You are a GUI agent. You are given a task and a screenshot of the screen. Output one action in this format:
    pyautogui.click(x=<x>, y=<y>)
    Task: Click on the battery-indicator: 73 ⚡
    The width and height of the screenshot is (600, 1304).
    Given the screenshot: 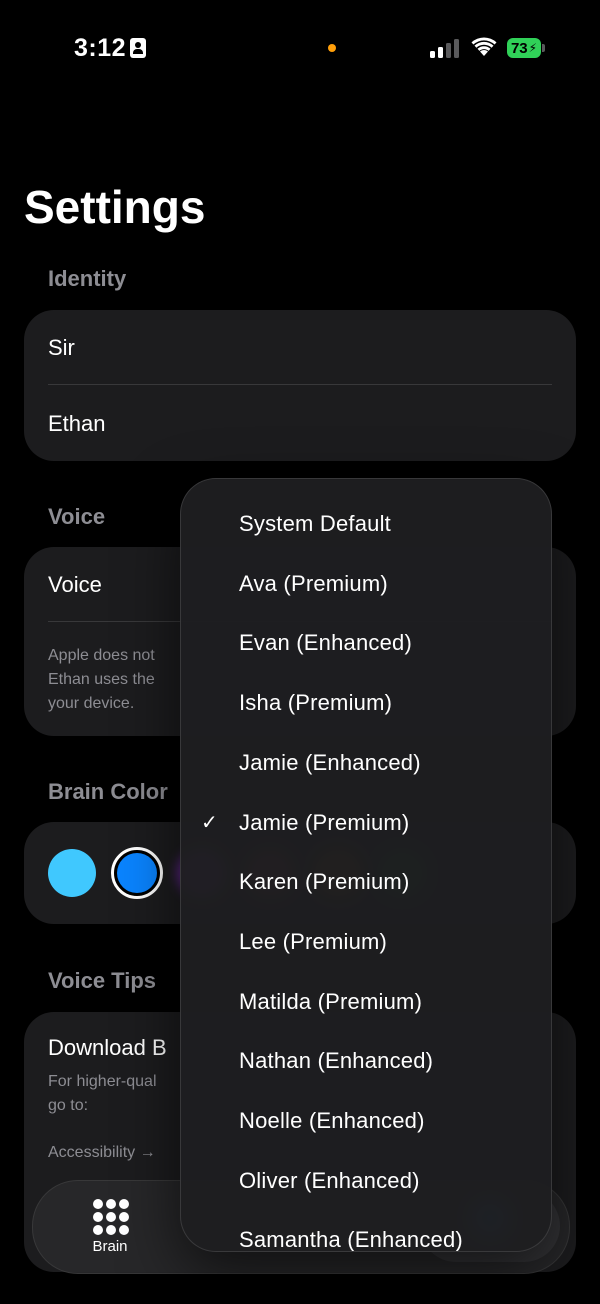 What is the action you would take?
    pyautogui.click(x=524, y=48)
    